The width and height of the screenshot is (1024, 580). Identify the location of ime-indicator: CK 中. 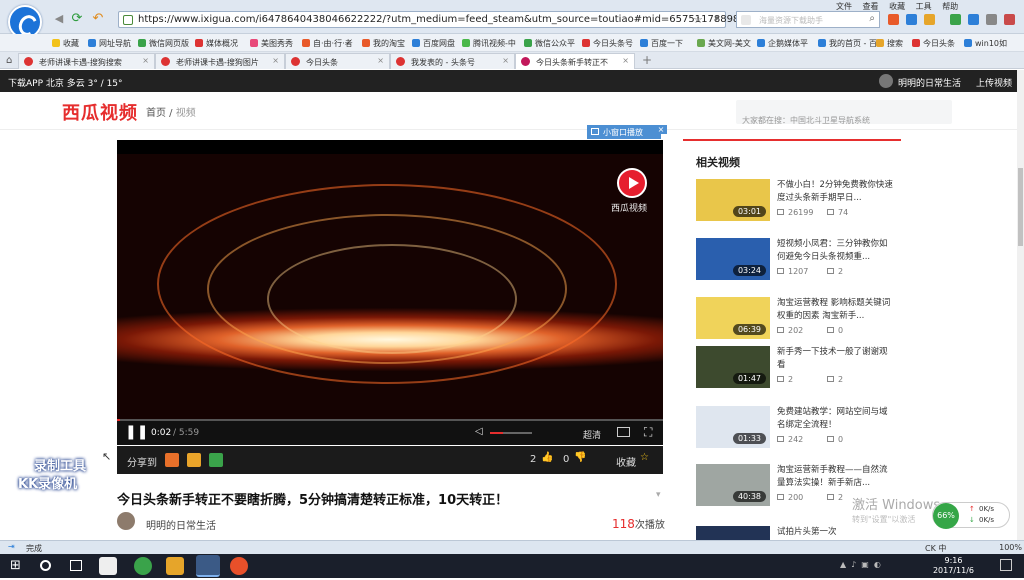
(935, 548).